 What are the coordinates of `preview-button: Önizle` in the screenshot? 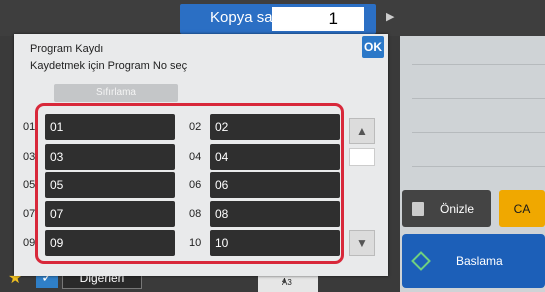 It's located at (446, 208).